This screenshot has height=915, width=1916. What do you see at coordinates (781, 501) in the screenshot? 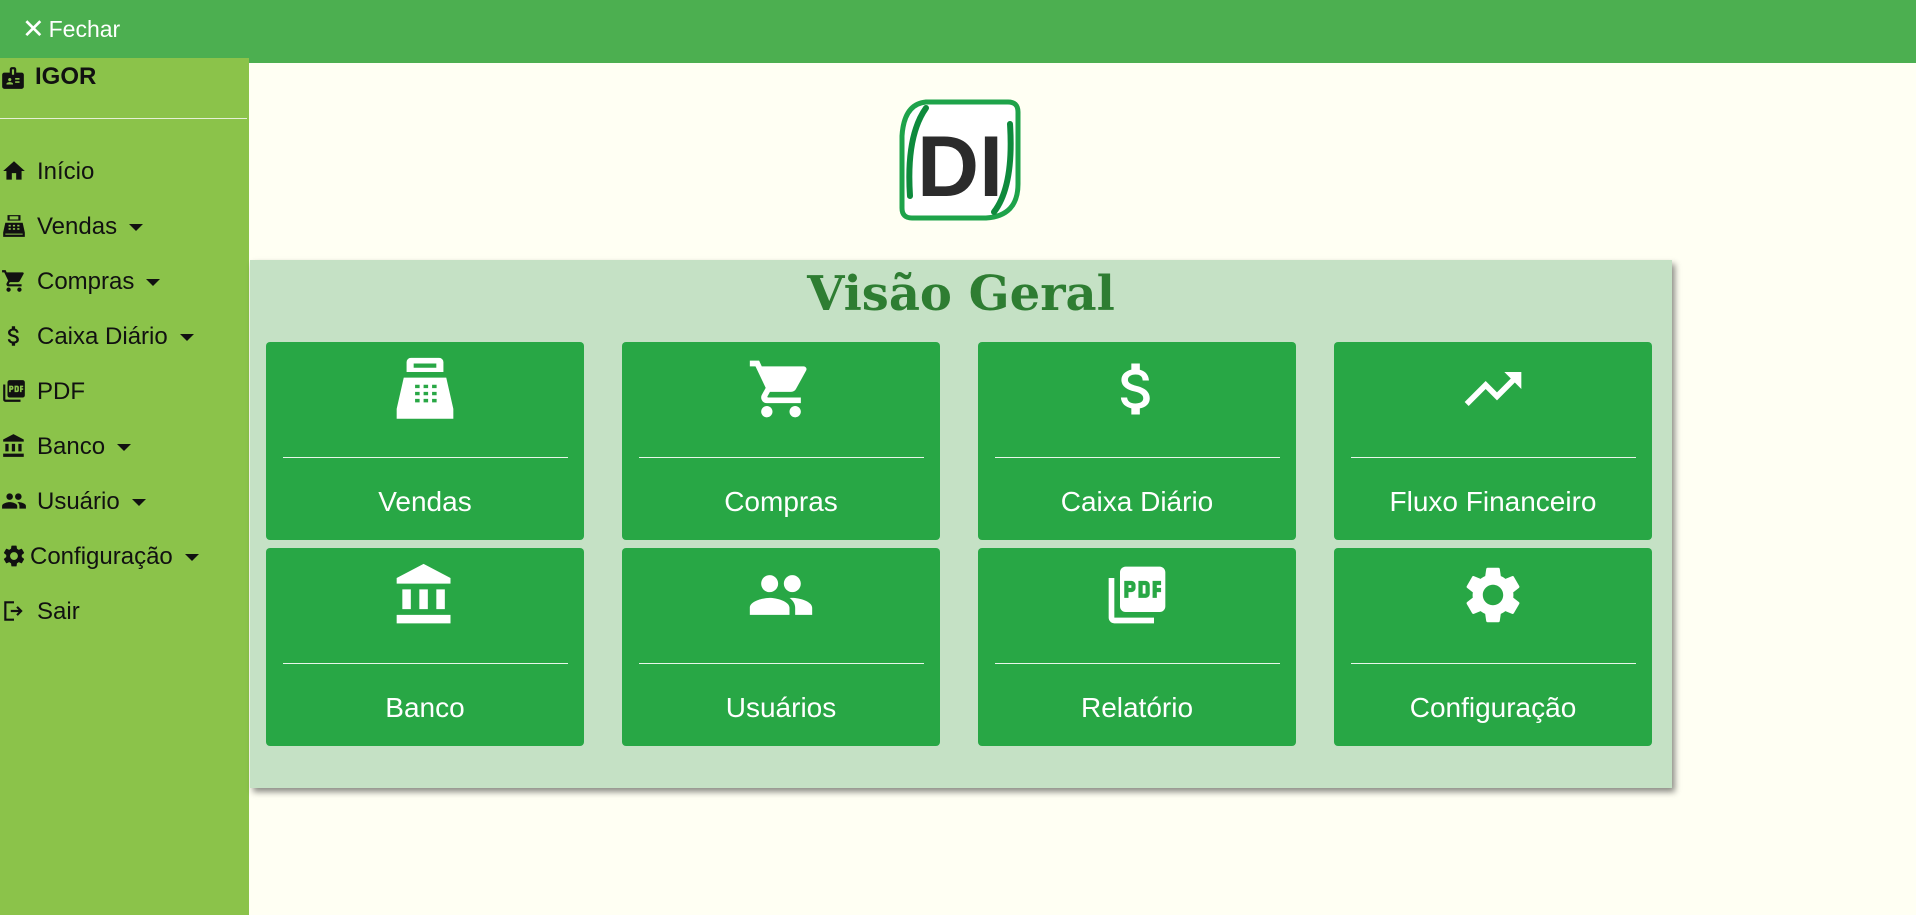
I see `card-label: Compras` at bounding box center [781, 501].